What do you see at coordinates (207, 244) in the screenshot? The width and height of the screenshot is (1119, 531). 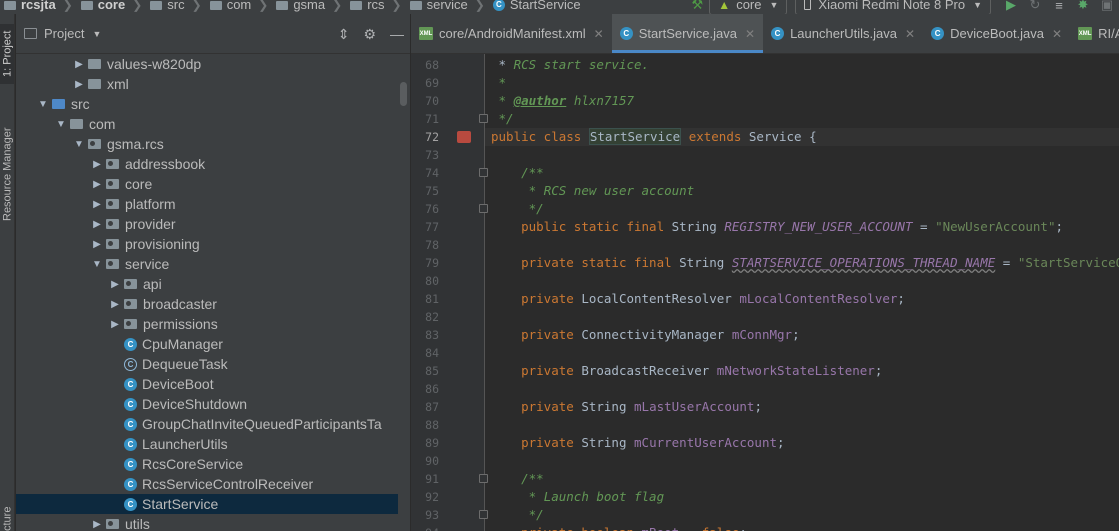 I see `tree-item: ▶ provisioning` at bounding box center [207, 244].